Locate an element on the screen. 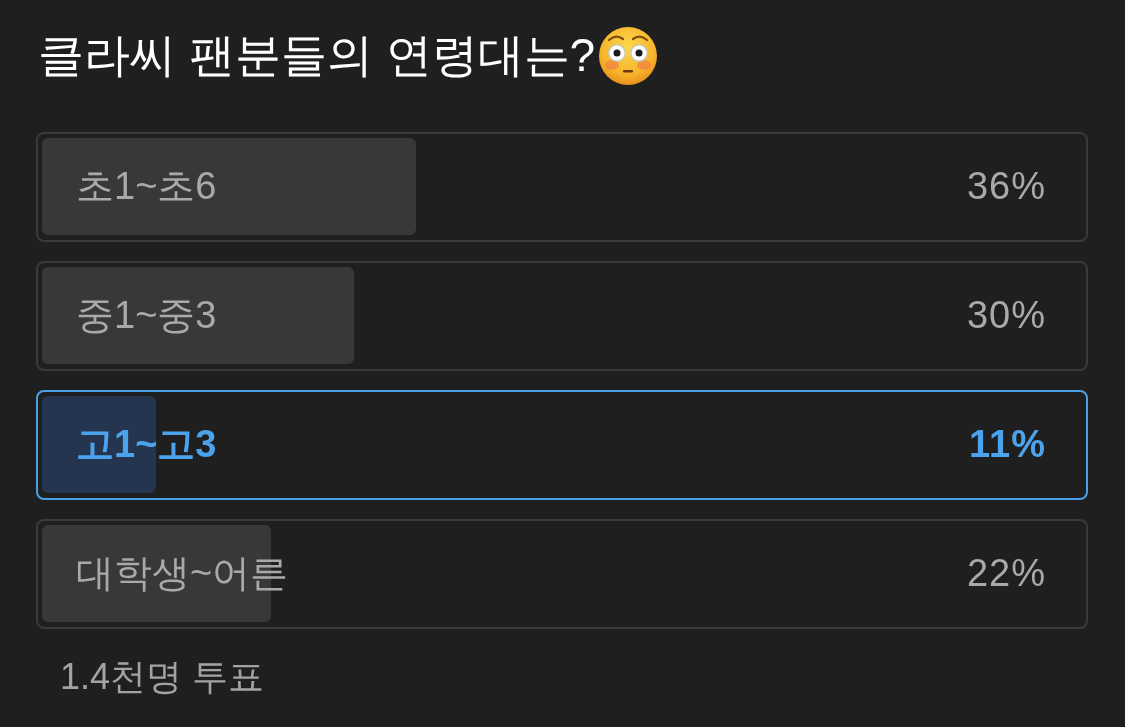 This screenshot has width=1125, height=727. poll-question: 클라씨 팬분들의 연령대는? is located at coordinates (317, 56).